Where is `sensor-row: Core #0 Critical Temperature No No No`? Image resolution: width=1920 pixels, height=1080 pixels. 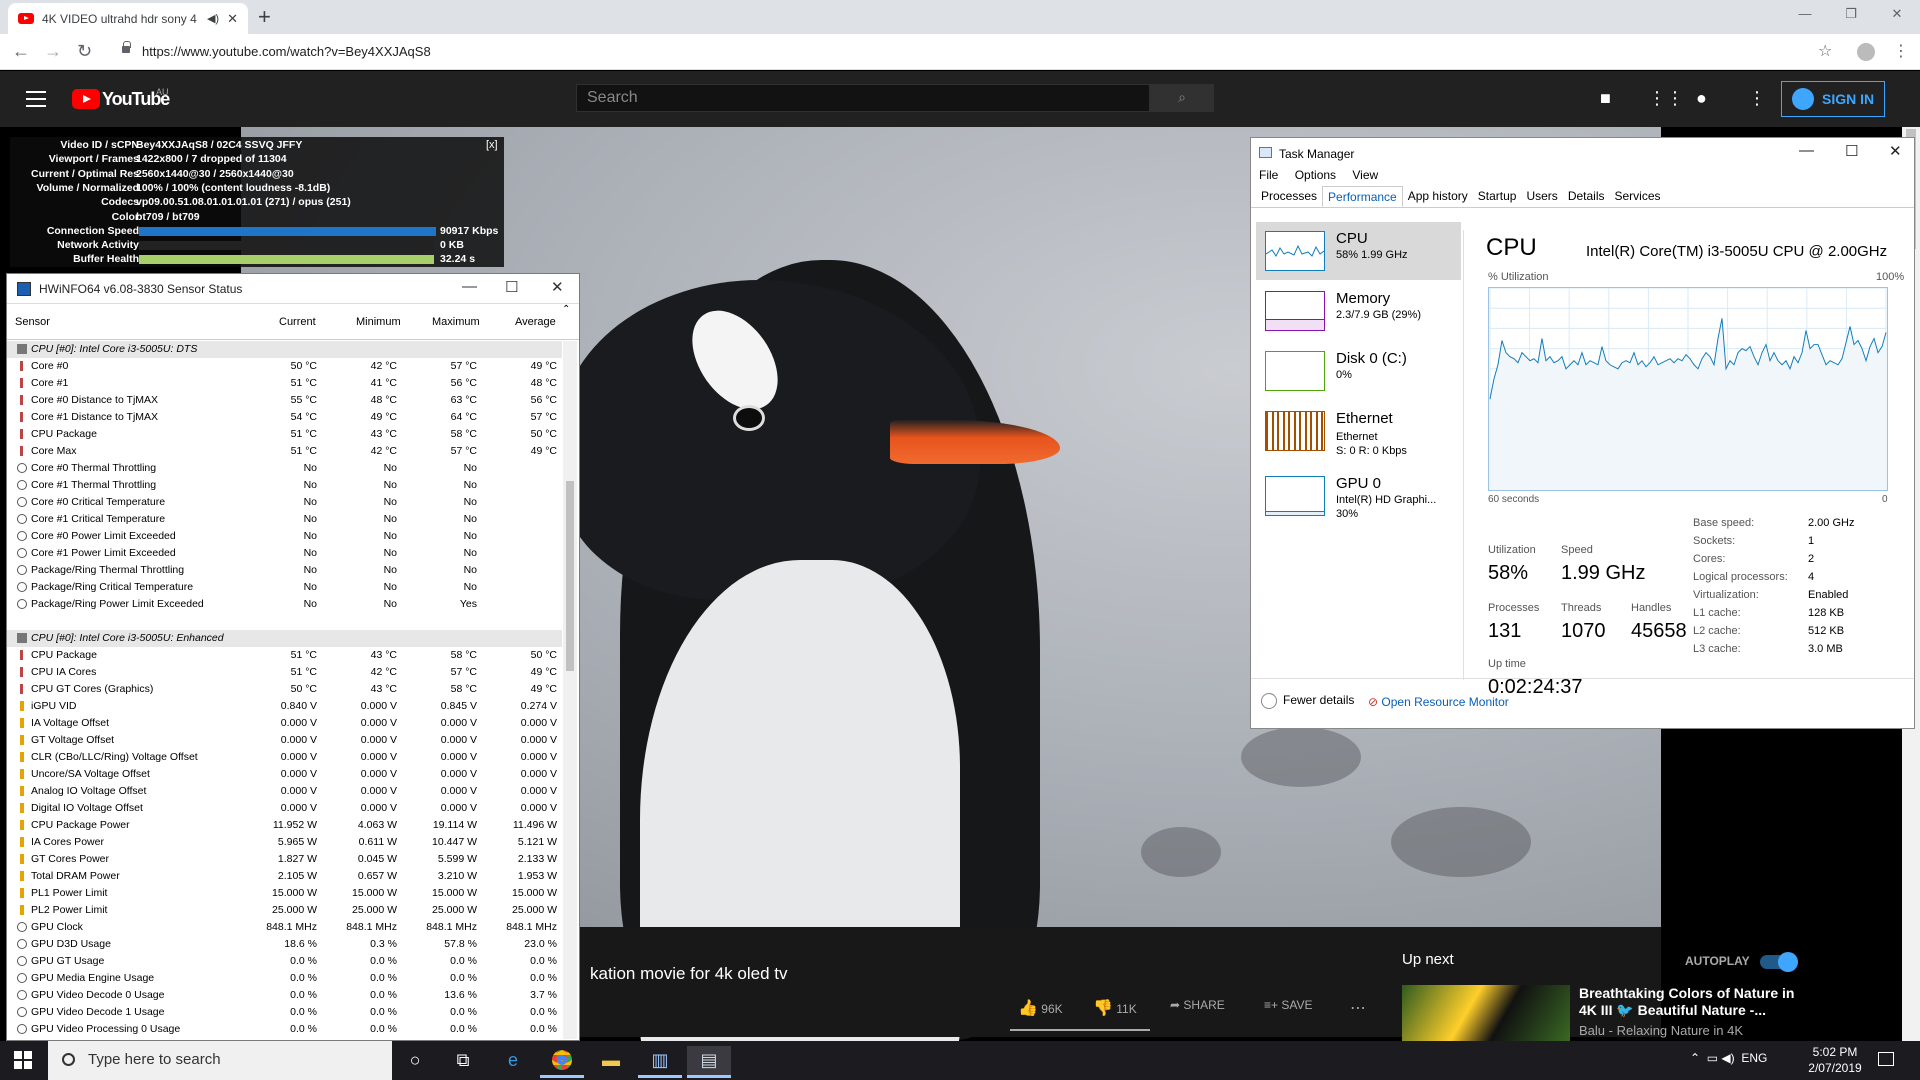 sensor-row: Core #0 Critical Temperature No No No is located at coordinates (284, 502).